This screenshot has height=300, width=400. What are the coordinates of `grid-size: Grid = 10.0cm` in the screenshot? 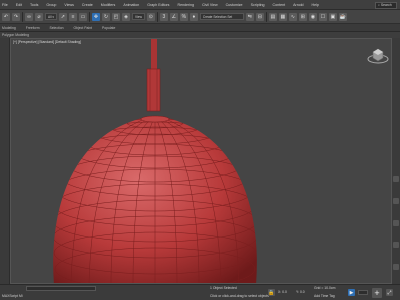 It's located at (325, 288).